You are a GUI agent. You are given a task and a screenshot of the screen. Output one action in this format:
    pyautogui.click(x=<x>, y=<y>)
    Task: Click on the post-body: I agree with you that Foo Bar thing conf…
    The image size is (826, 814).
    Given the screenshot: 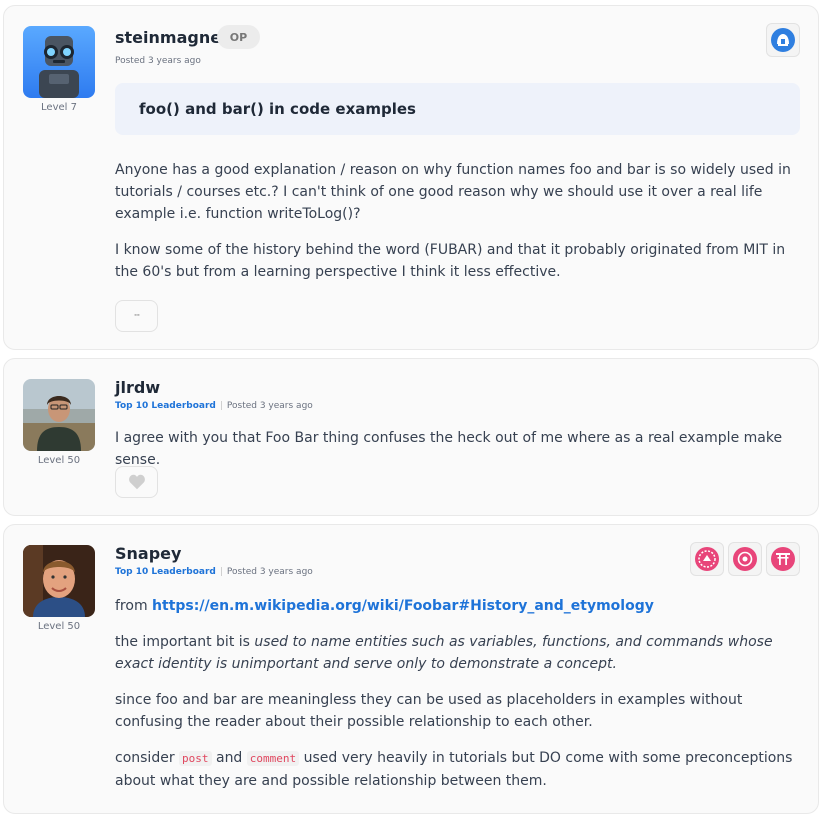 What is the action you would take?
    pyautogui.click(x=460, y=449)
    